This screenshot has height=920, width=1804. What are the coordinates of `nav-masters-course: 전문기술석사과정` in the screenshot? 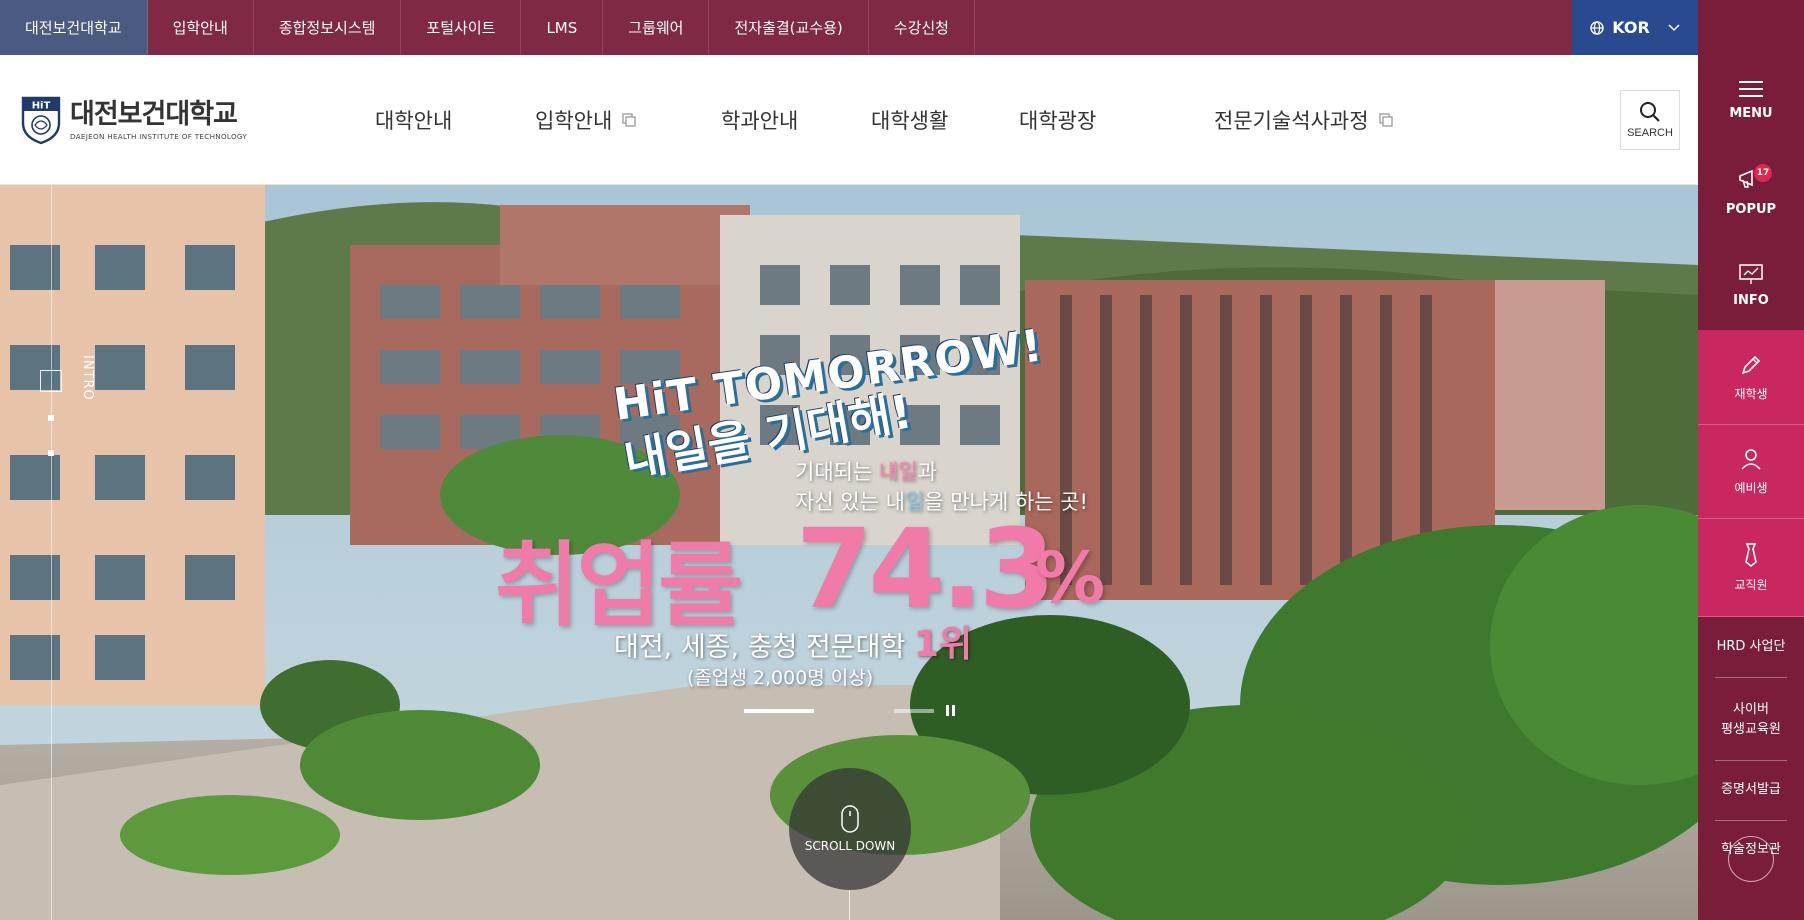 It's located at (1303, 120).